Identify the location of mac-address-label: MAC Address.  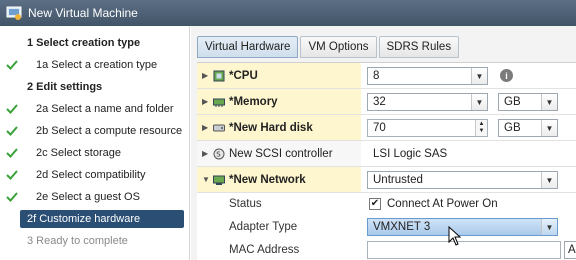
(264, 250).